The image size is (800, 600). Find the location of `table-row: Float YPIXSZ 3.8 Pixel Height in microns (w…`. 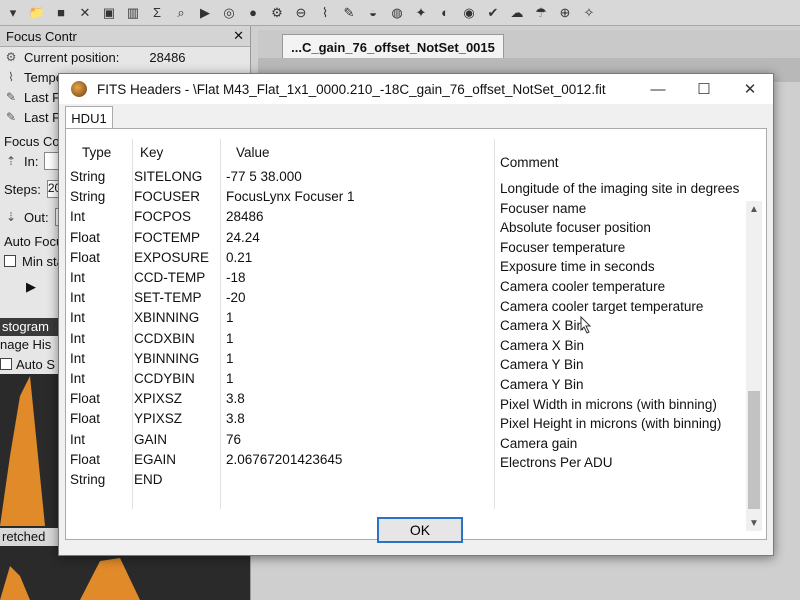

table-row: Float YPIXSZ 3.8 Pixel Height in microns (w… is located at coordinates (410, 420).